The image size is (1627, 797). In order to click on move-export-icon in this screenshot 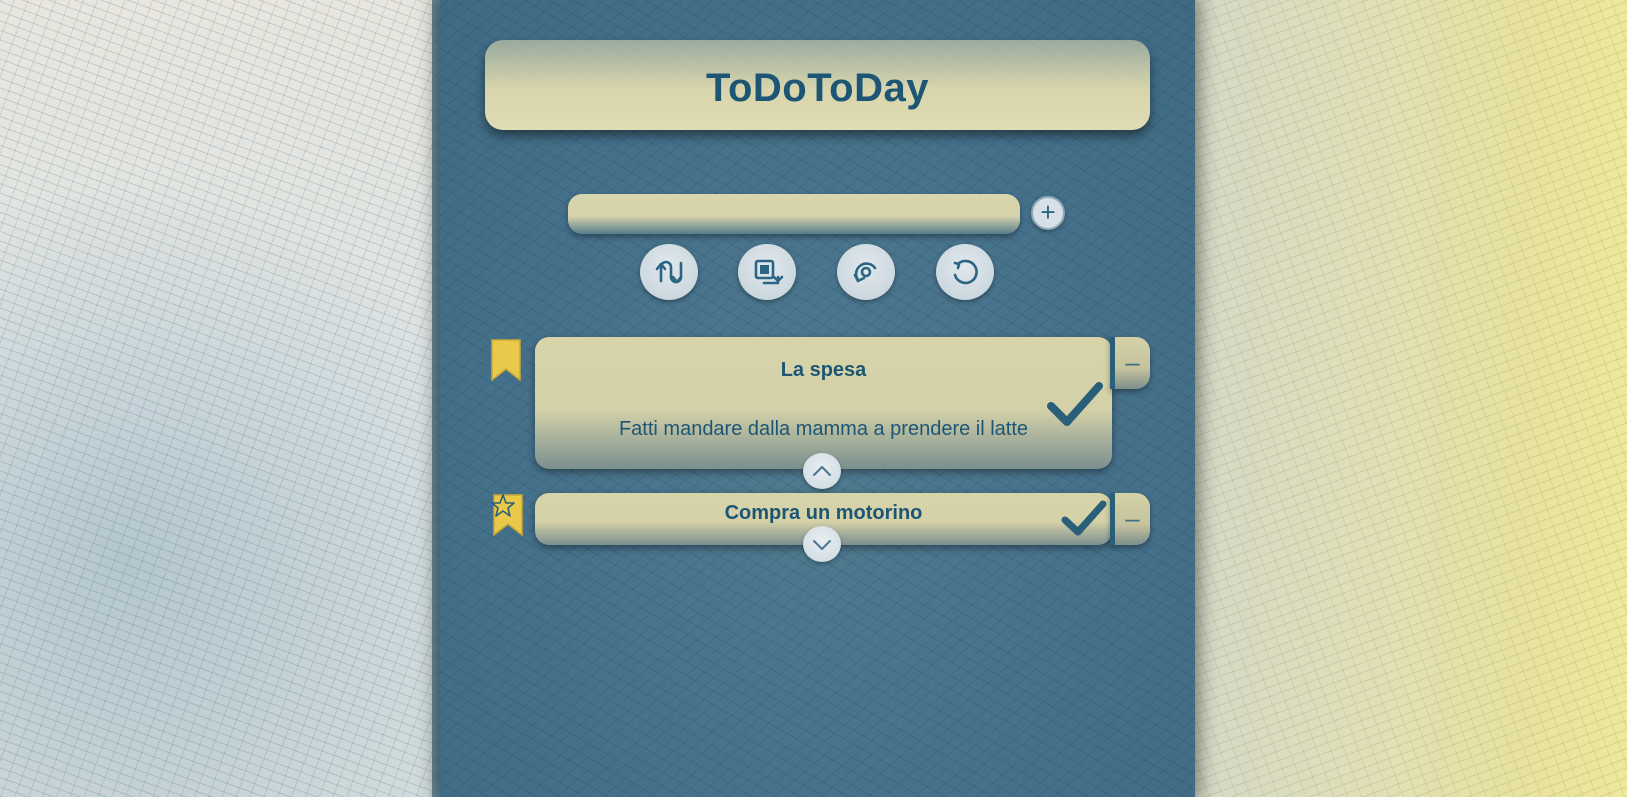, I will do `click(769, 272)`.